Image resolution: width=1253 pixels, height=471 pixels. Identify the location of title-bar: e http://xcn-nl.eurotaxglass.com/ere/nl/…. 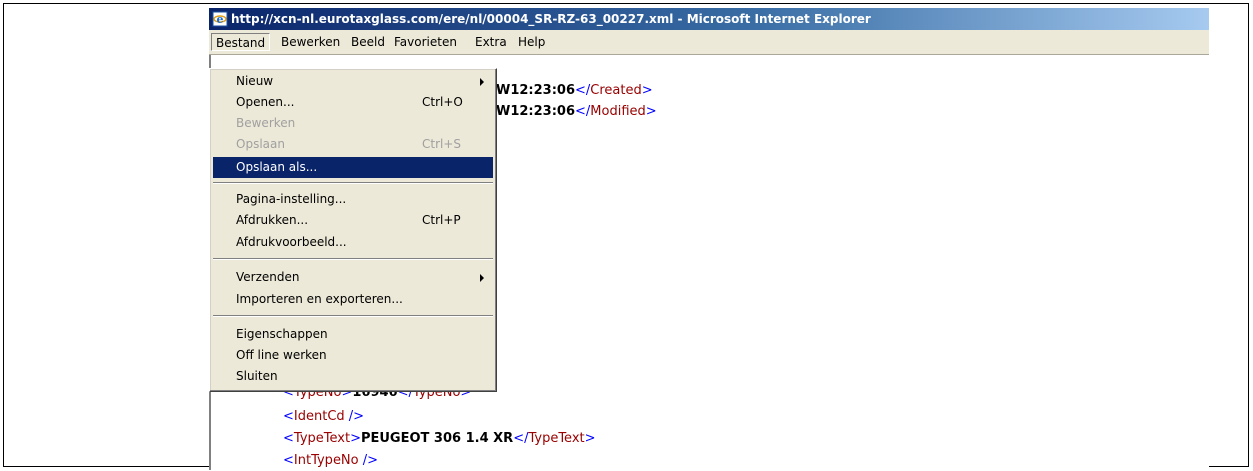
(709, 19).